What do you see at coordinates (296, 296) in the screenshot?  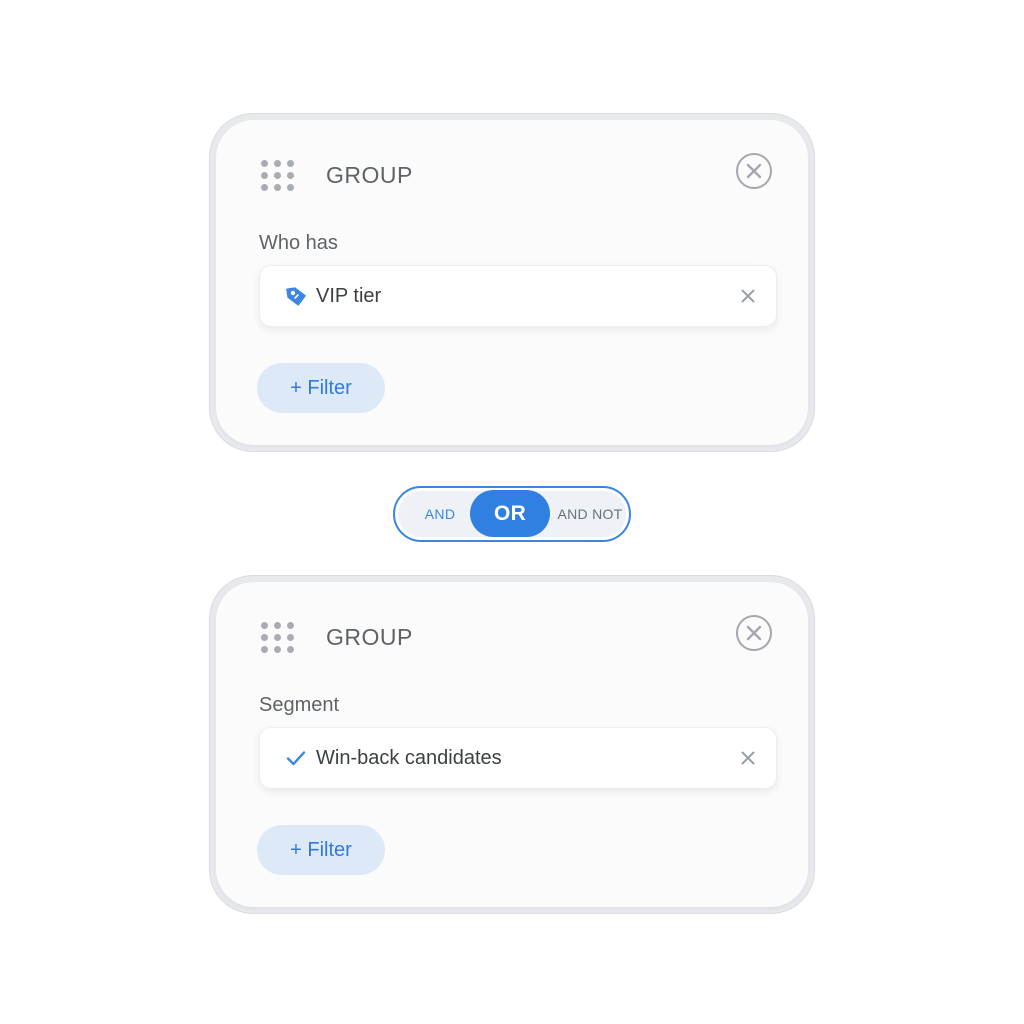 I see `tag-icon` at bounding box center [296, 296].